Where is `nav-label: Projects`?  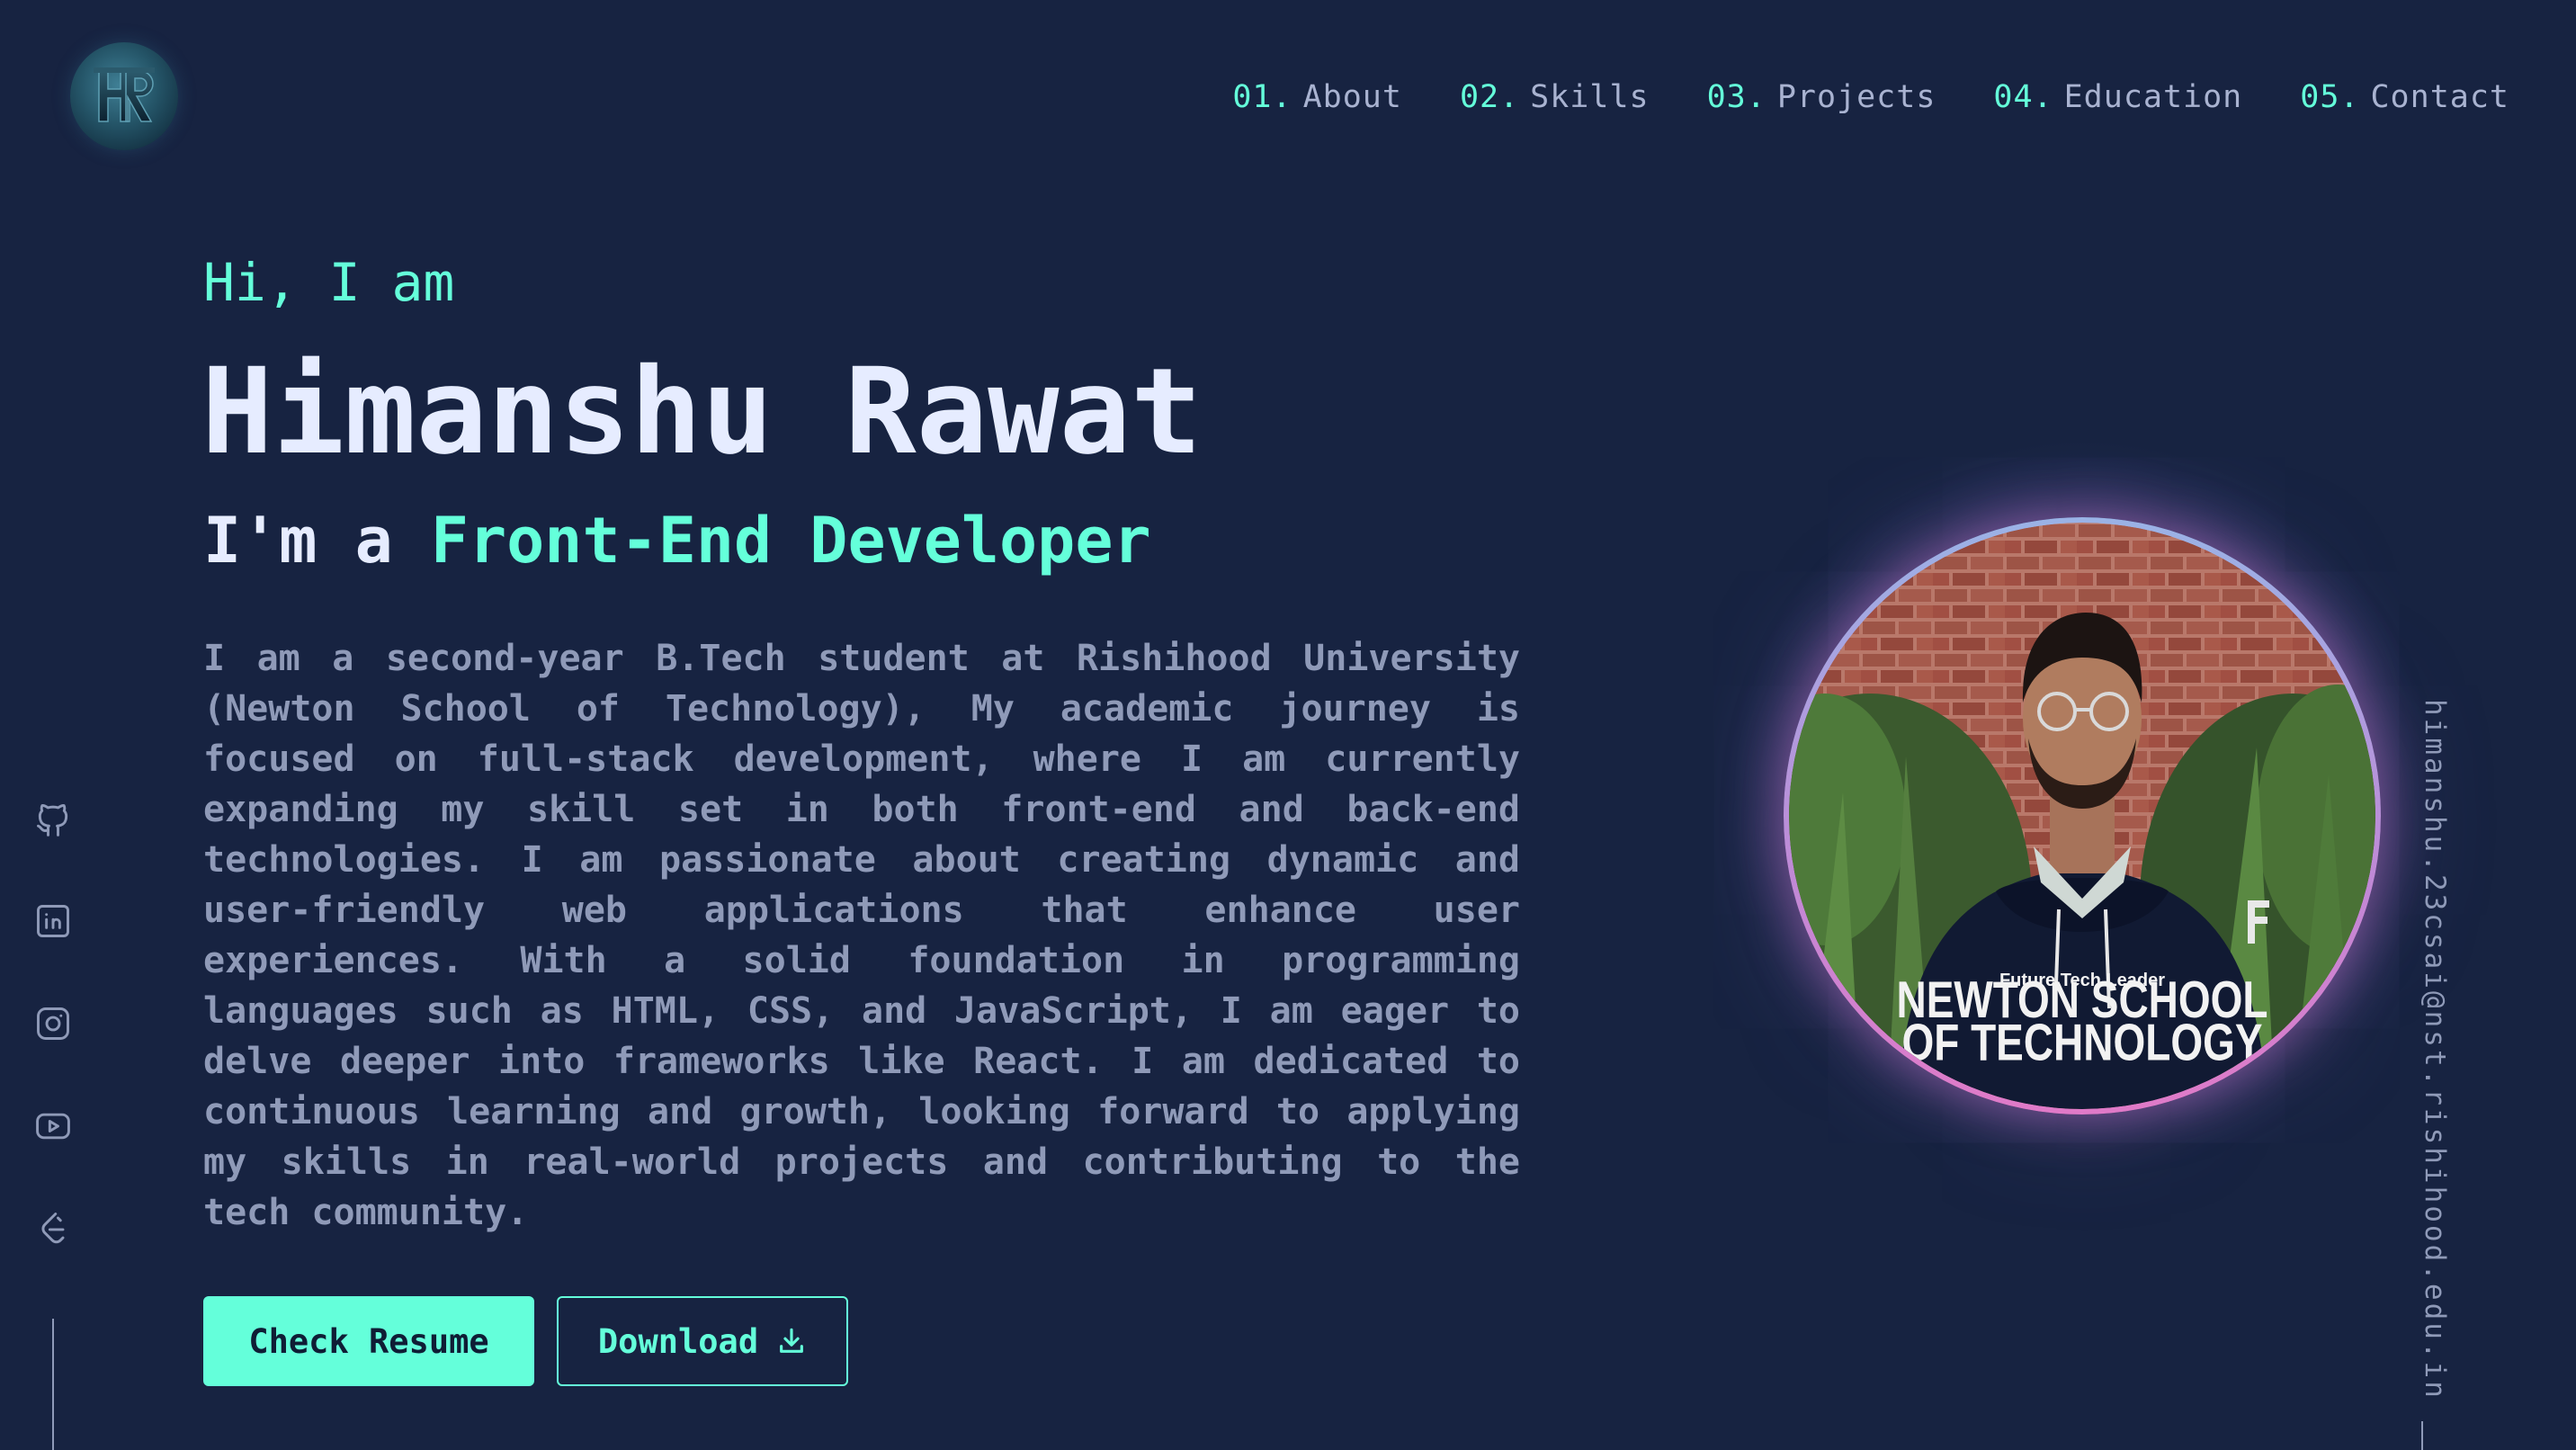
nav-label: Projects is located at coordinates (1856, 97).